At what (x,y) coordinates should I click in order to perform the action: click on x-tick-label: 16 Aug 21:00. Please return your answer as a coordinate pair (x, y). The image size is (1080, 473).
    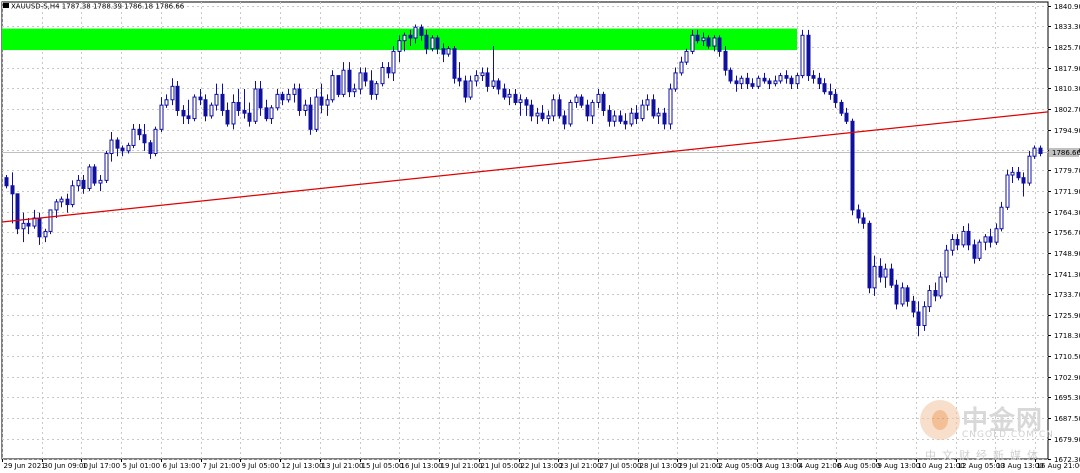
    Looking at the image, I should click on (1058, 466).